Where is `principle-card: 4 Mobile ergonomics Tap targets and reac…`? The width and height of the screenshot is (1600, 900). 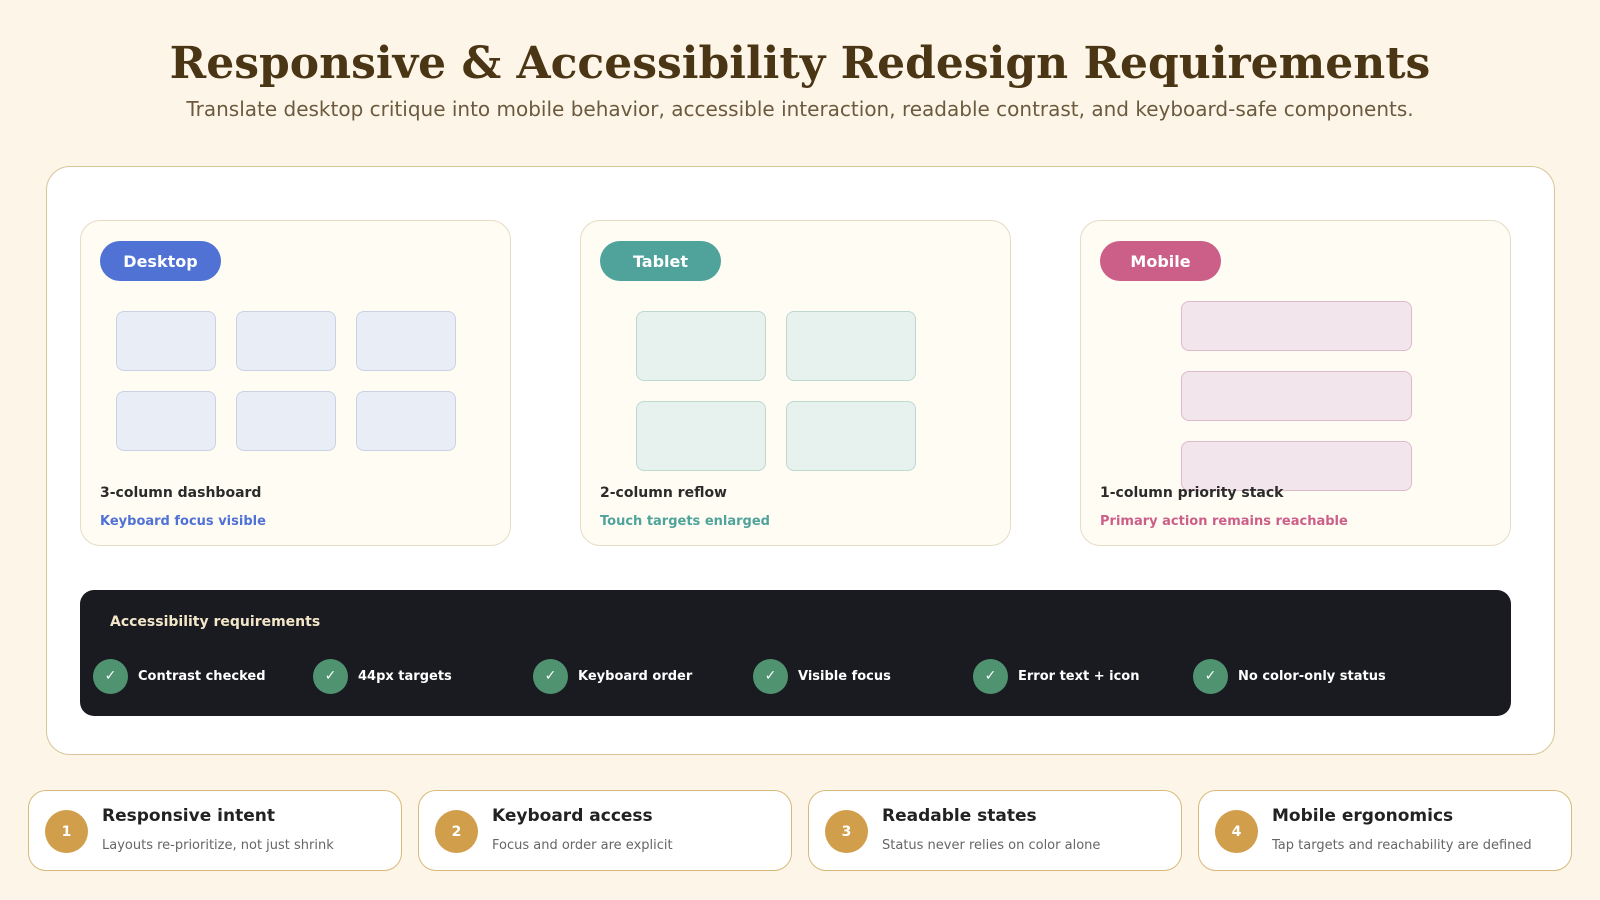 principle-card: 4 Mobile ergonomics Tap targets and reac… is located at coordinates (1385, 830).